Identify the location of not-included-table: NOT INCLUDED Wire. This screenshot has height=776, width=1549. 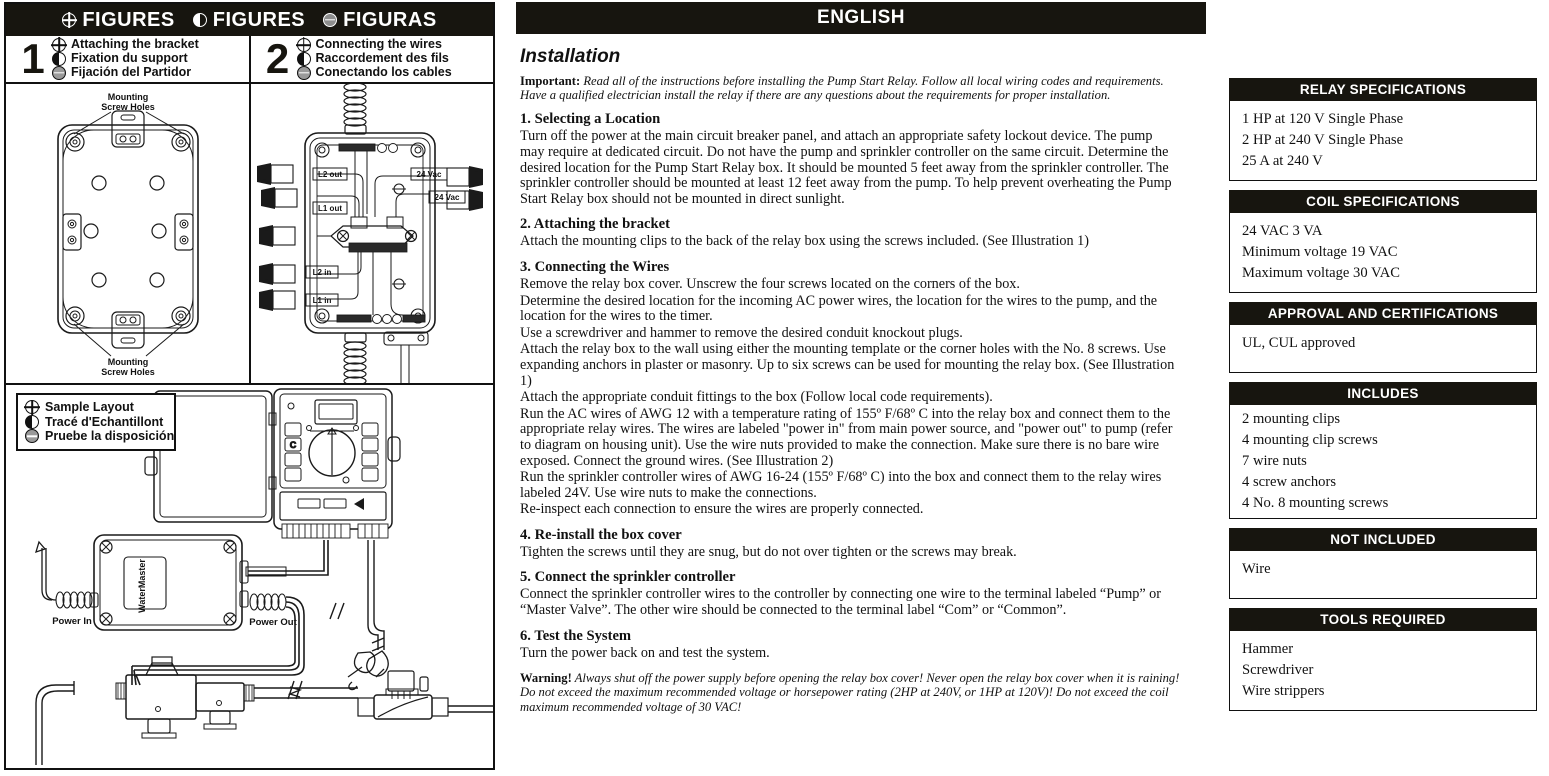
(1383, 563).